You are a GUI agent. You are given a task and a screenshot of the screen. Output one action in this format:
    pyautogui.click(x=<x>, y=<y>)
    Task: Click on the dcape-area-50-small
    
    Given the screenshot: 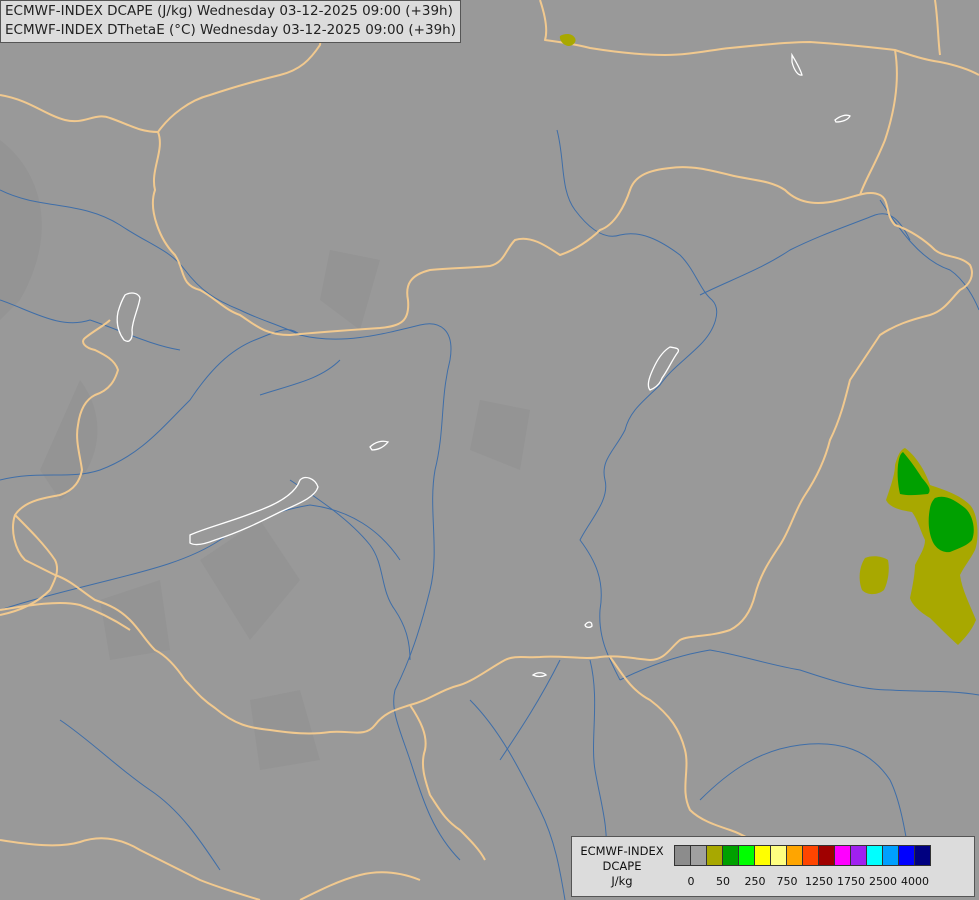 What is the action you would take?
    pyautogui.click(x=874, y=575)
    